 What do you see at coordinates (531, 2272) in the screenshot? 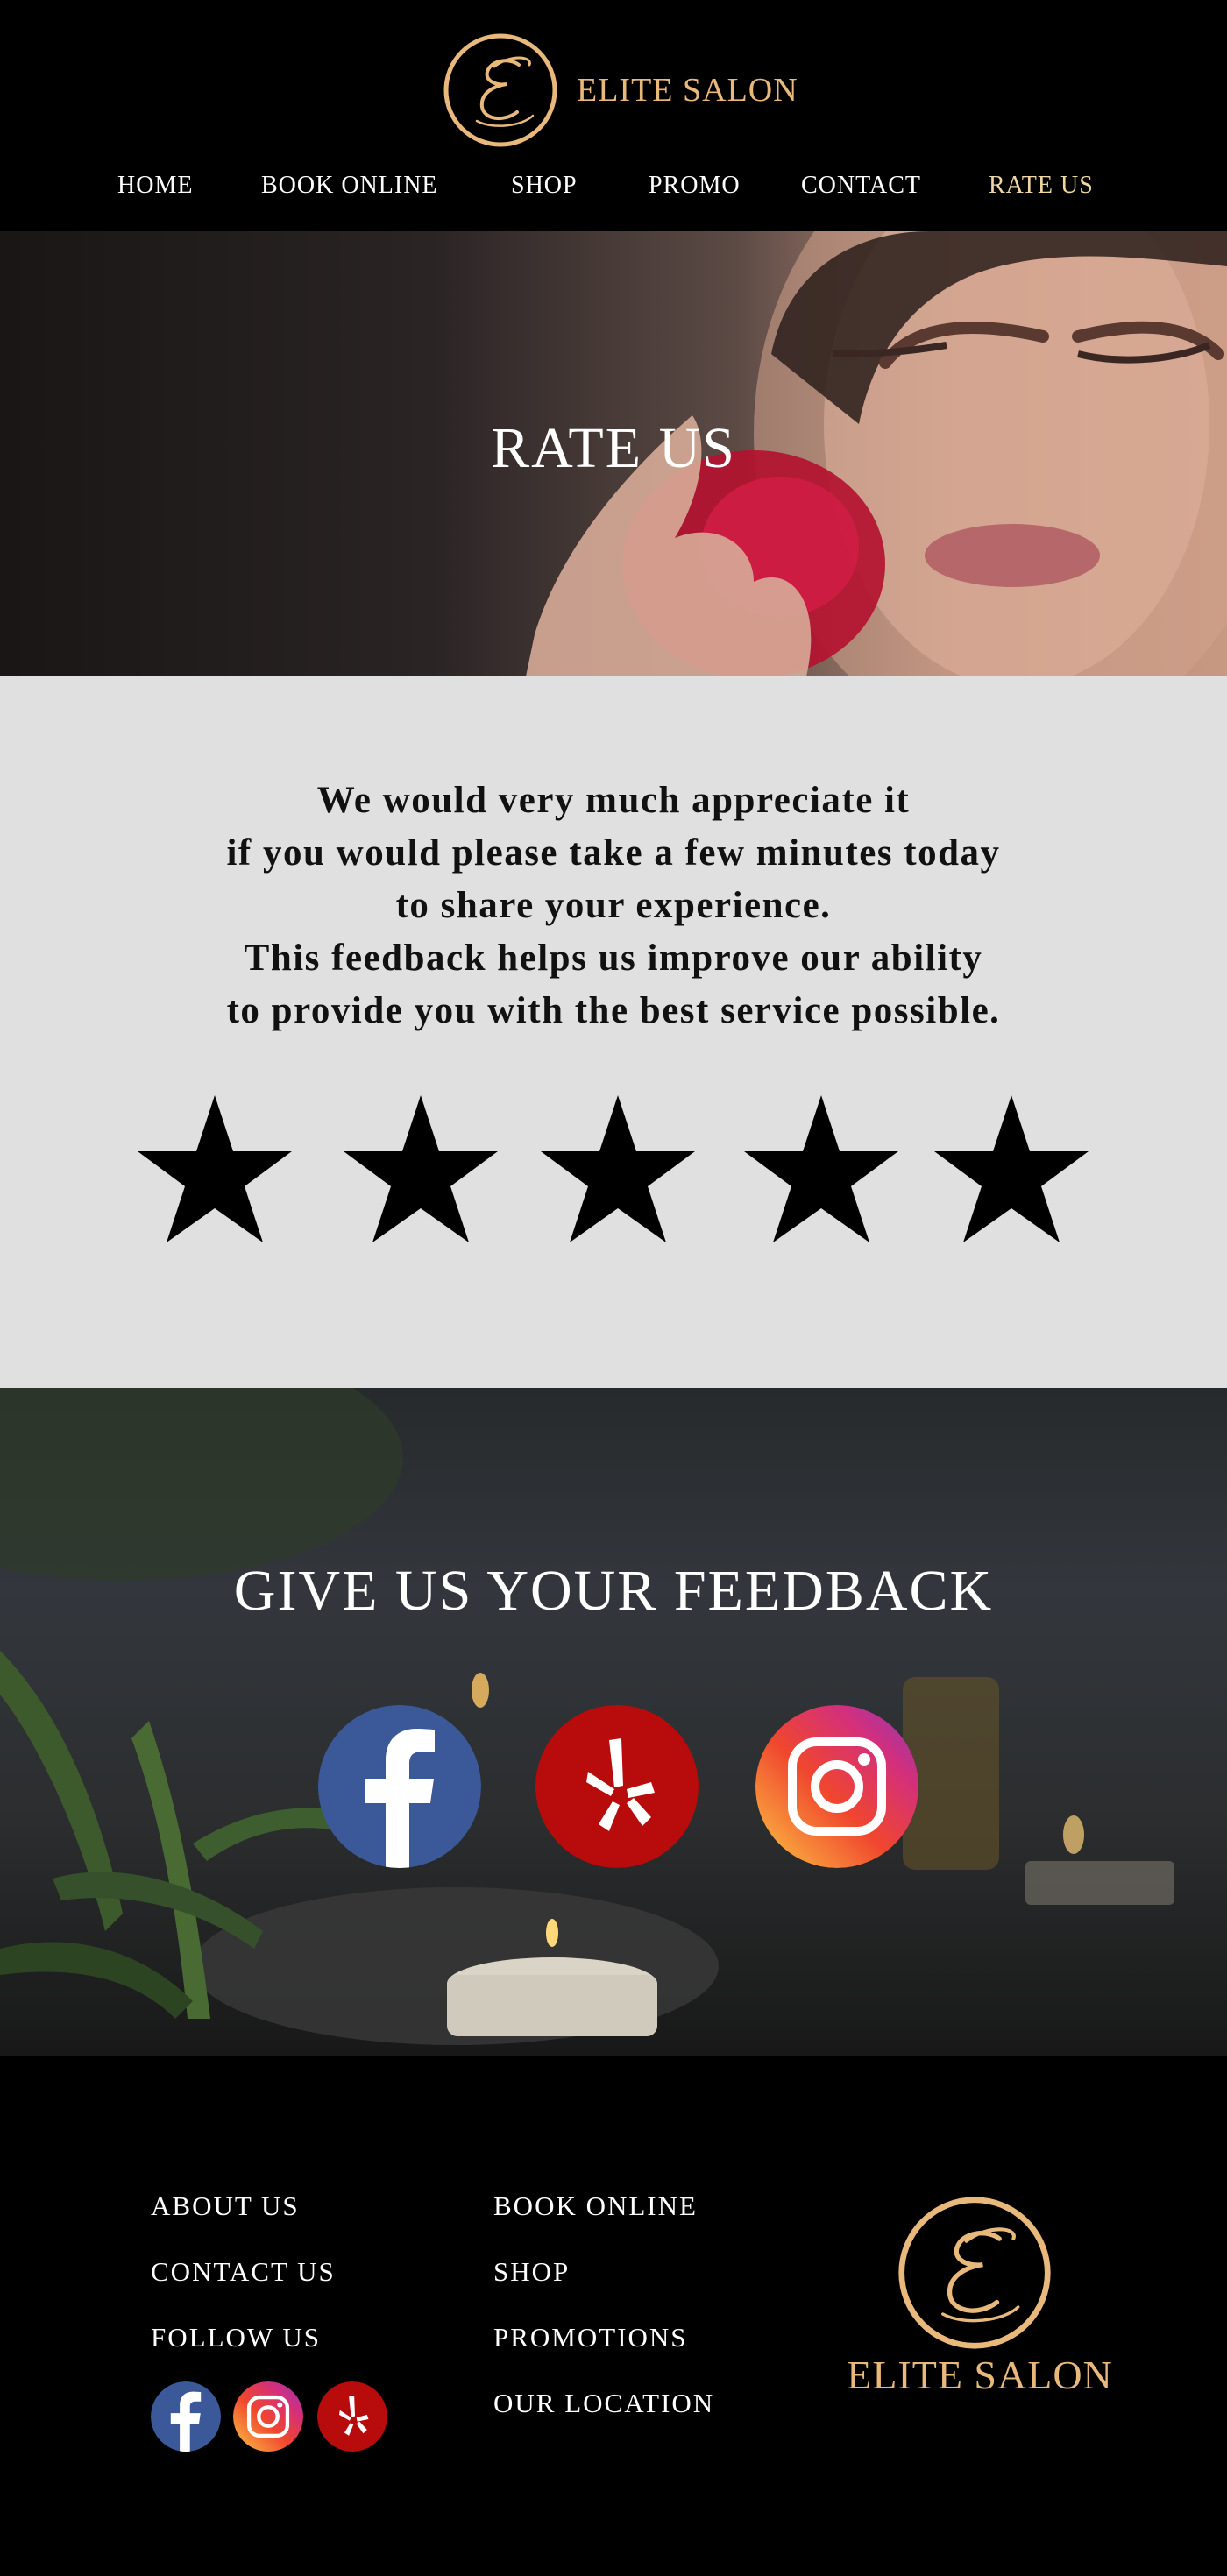
I see `footer-shop: SHOP` at bounding box center [531, 2272].